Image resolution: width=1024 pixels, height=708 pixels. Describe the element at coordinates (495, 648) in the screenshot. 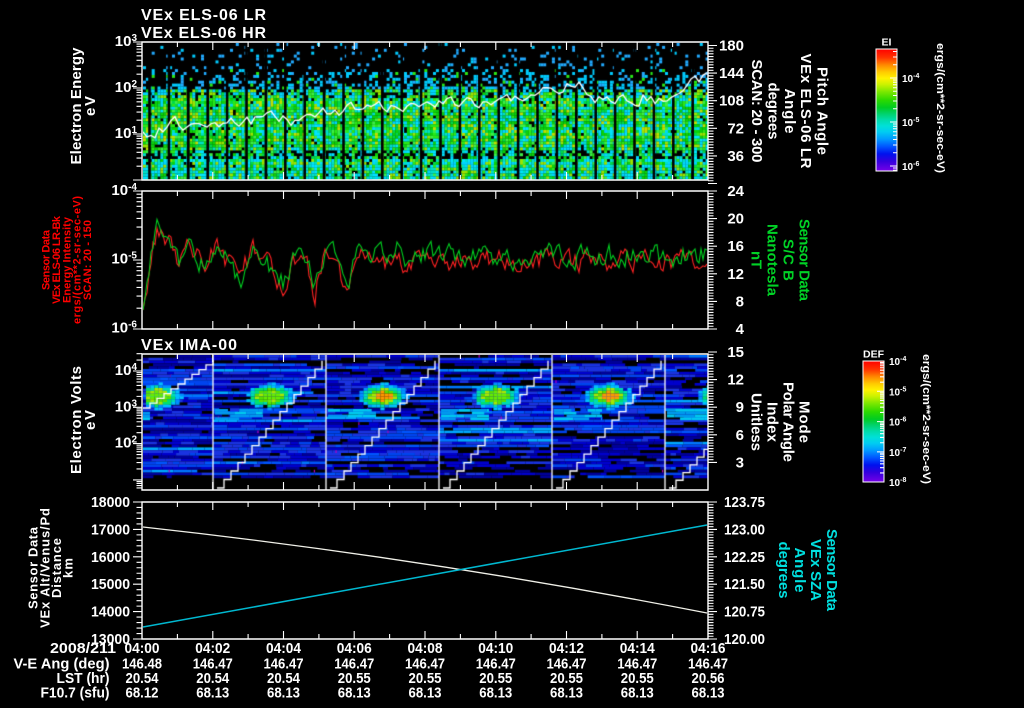

I see `svg-text: 04:10` at that location.